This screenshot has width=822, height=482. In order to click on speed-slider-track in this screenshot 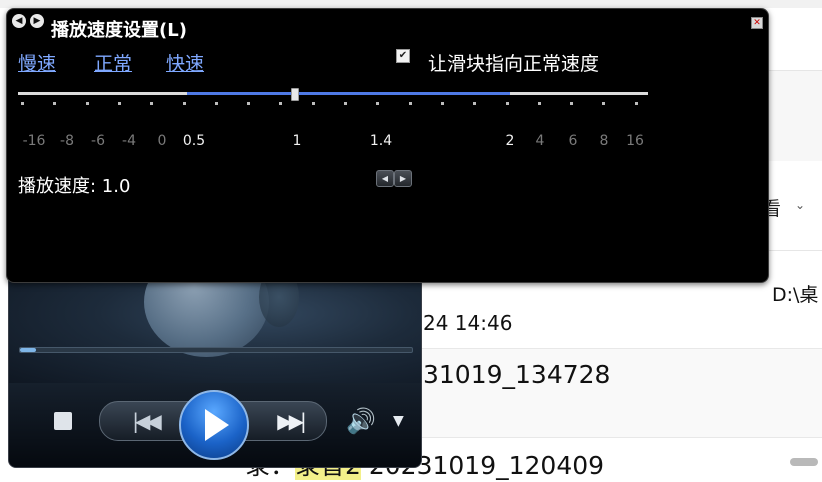, I will do `click(333, 93)`.